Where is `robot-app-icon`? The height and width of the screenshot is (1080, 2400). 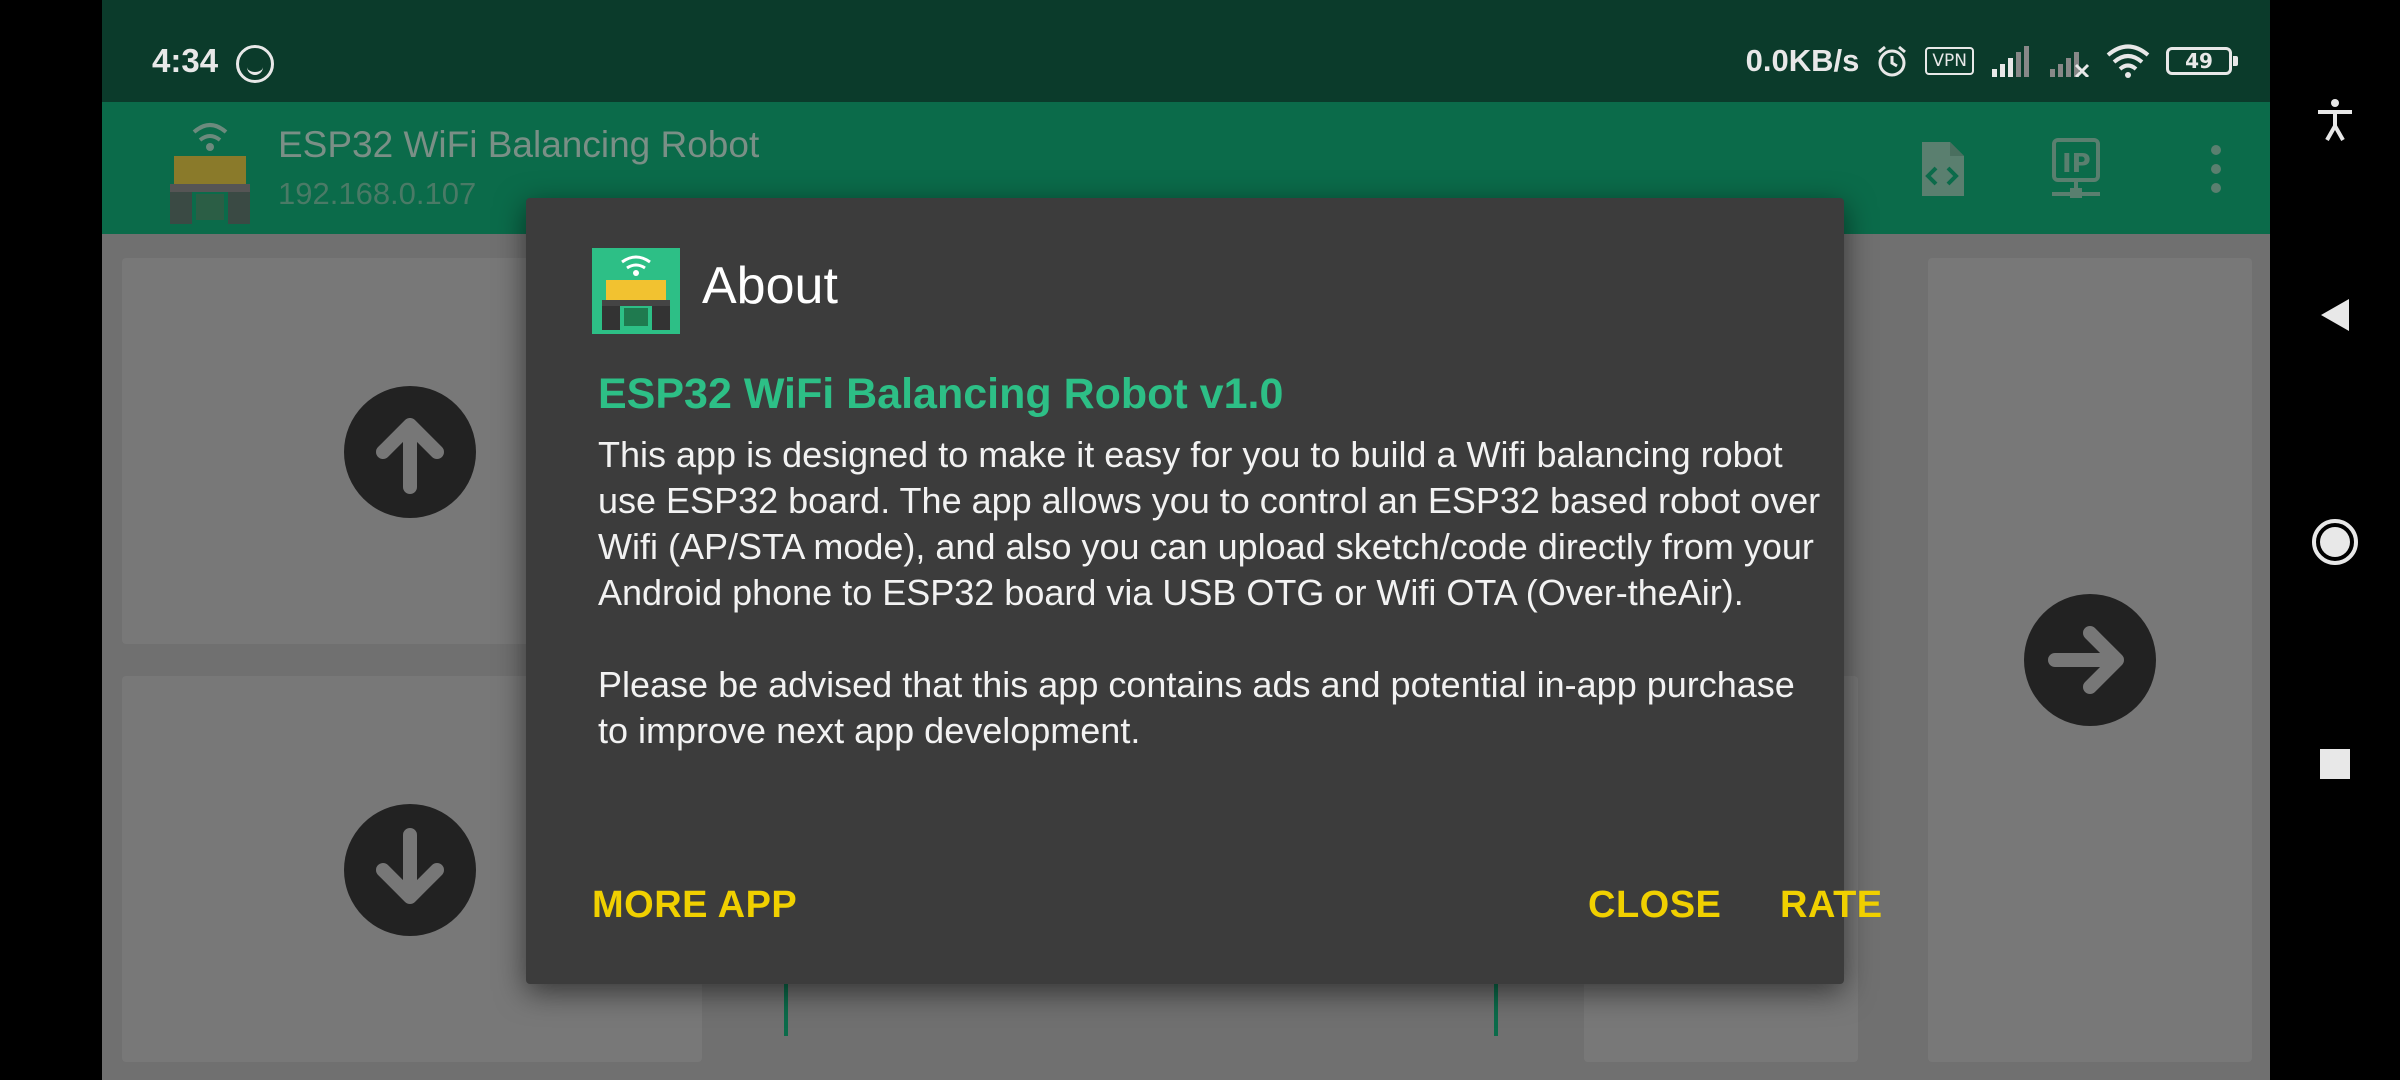 robot-app-icon is located at coordinates (636, 291).